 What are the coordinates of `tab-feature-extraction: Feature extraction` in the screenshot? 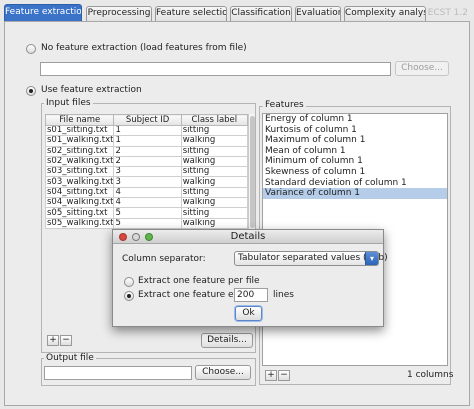 It's located at (43, 12).